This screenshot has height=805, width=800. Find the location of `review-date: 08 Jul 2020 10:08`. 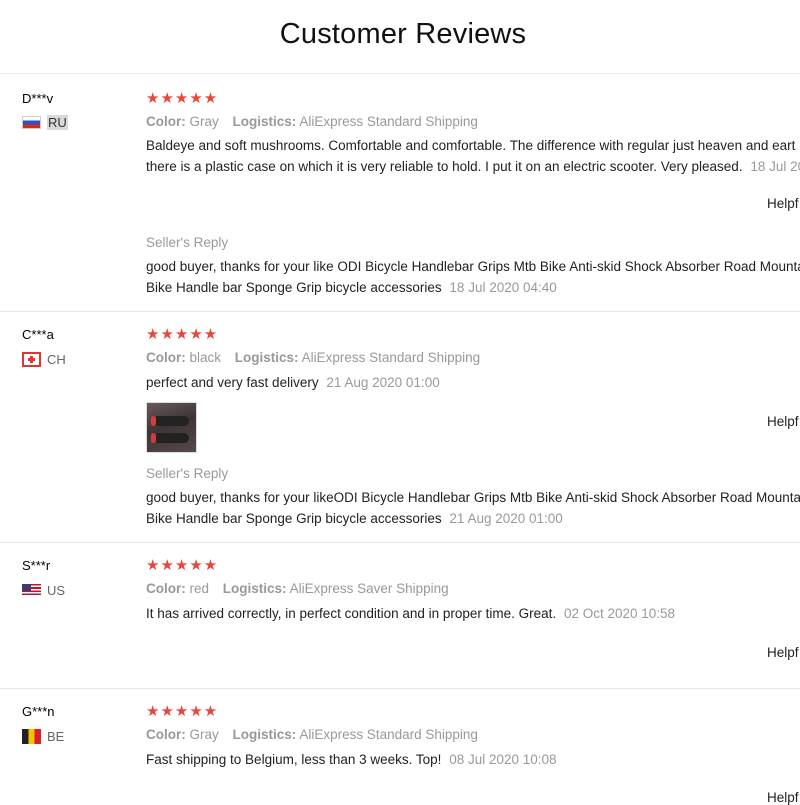

review-date: 08 Jul 2020 10:08 is located at coordinates (503, 759).